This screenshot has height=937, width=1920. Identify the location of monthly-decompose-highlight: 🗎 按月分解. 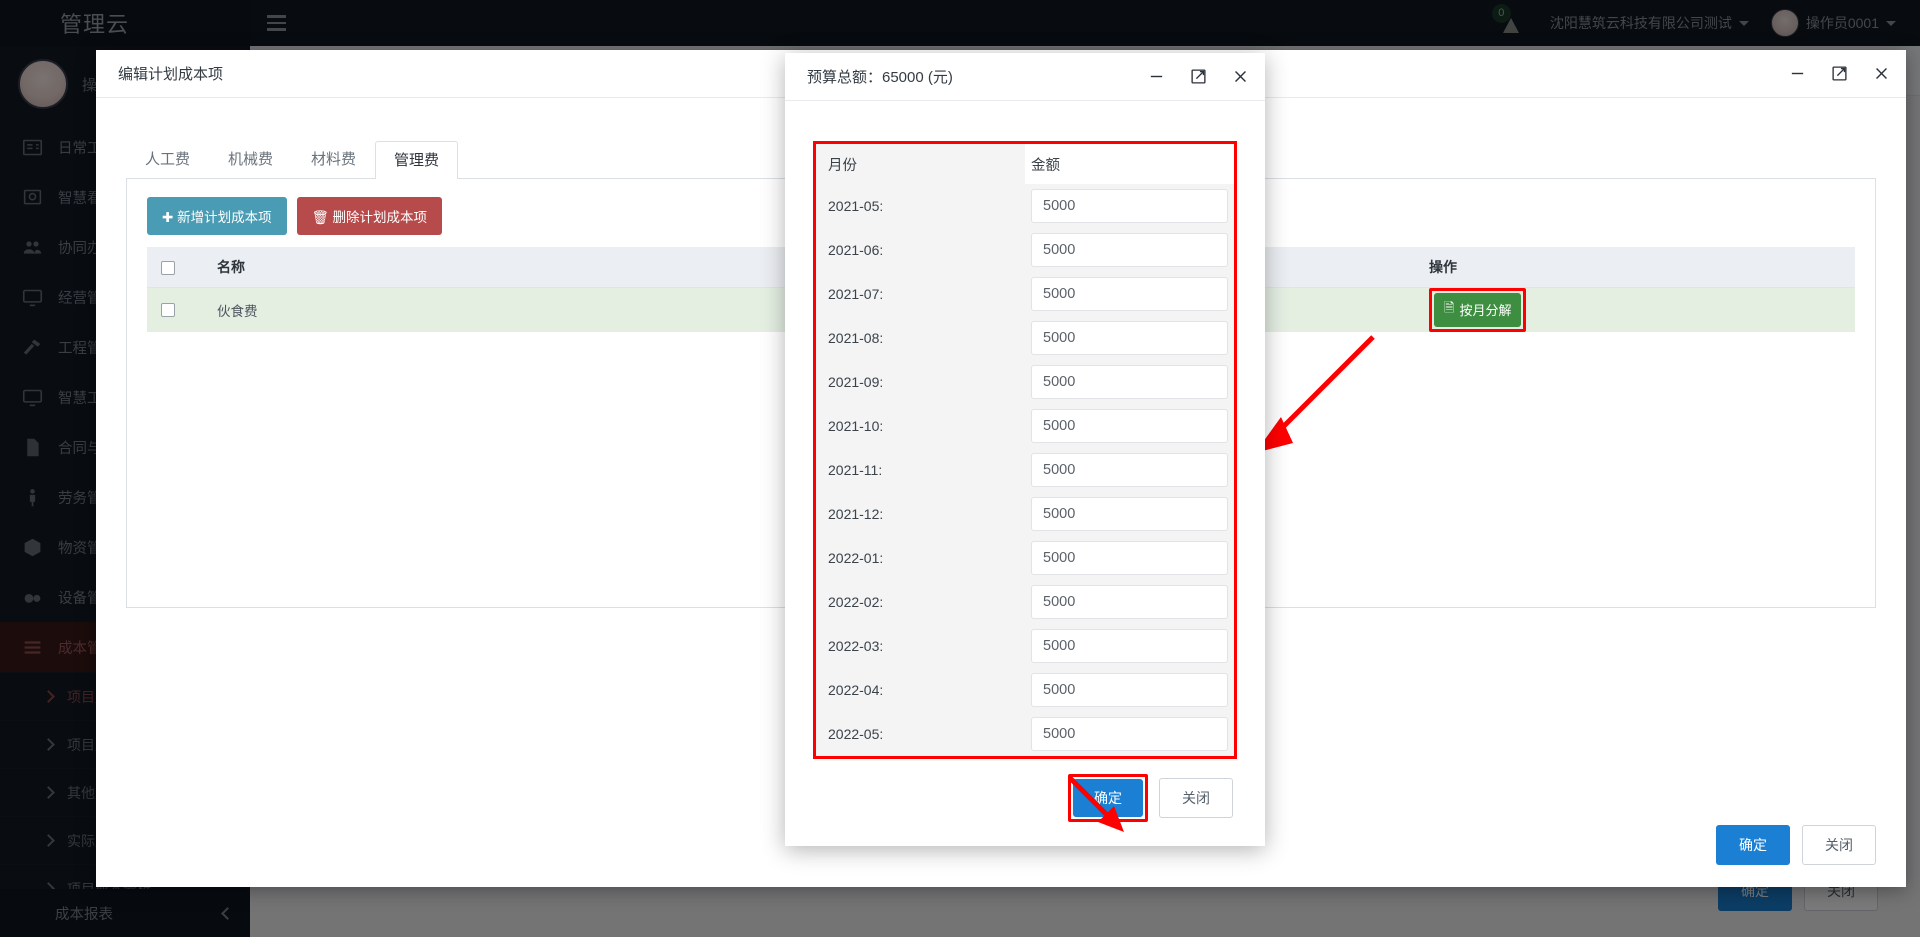
(1478, 309).